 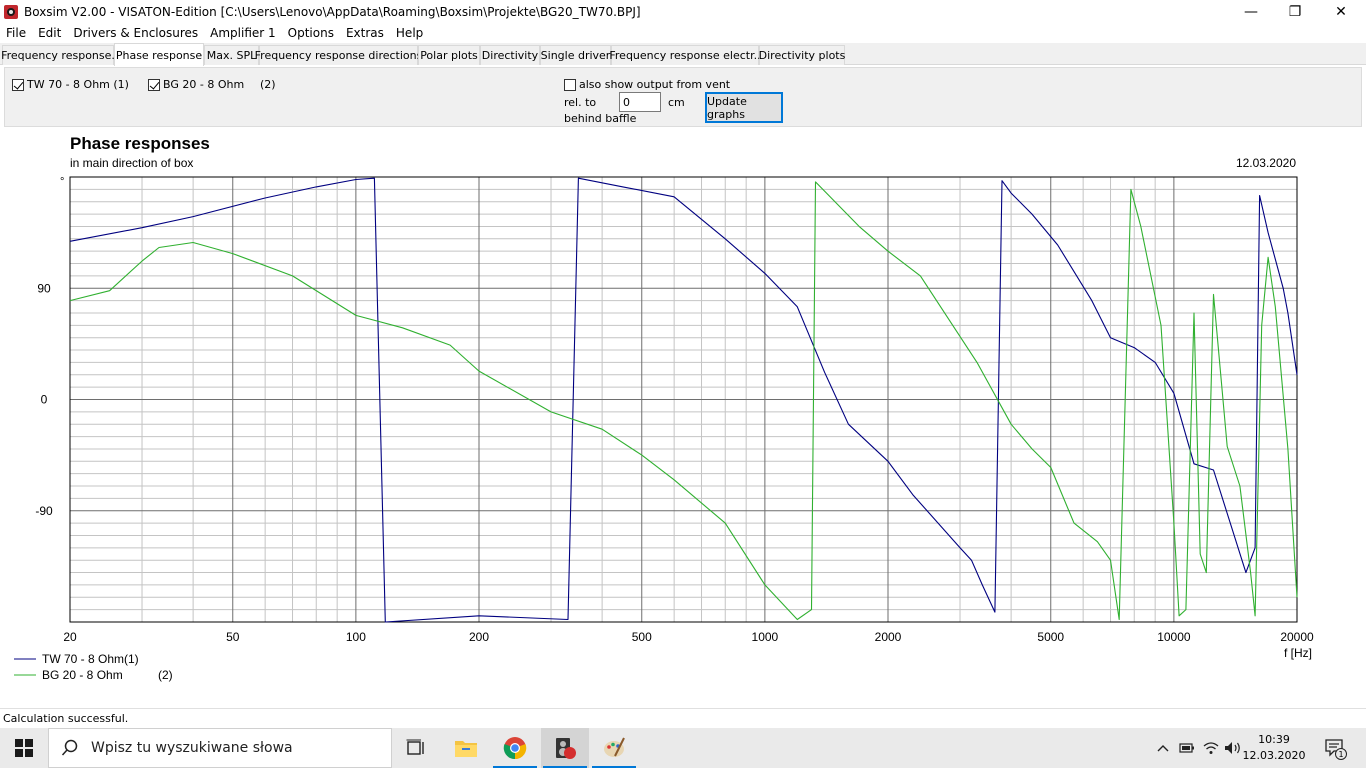 I want to click on y-tick-label: 0, so click(x=44, y=400).